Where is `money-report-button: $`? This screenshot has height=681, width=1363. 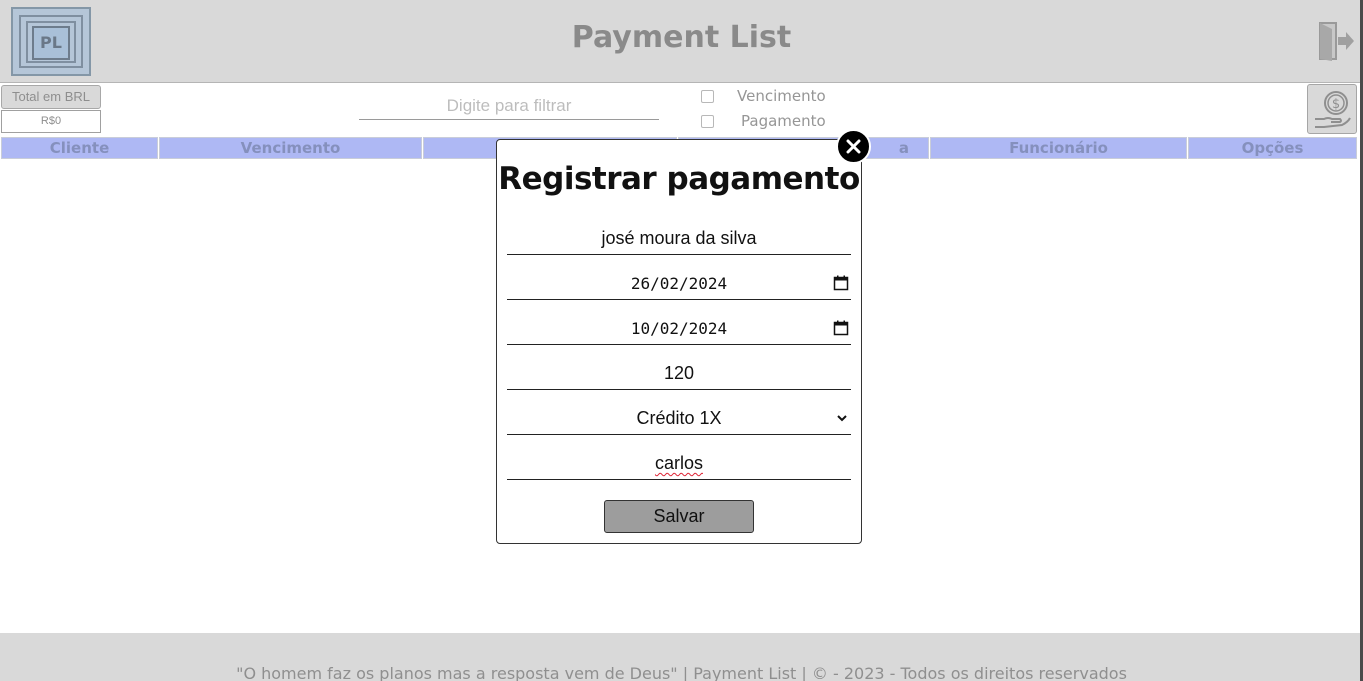 money-report-button: $ is located at coordinates (1332, 109).